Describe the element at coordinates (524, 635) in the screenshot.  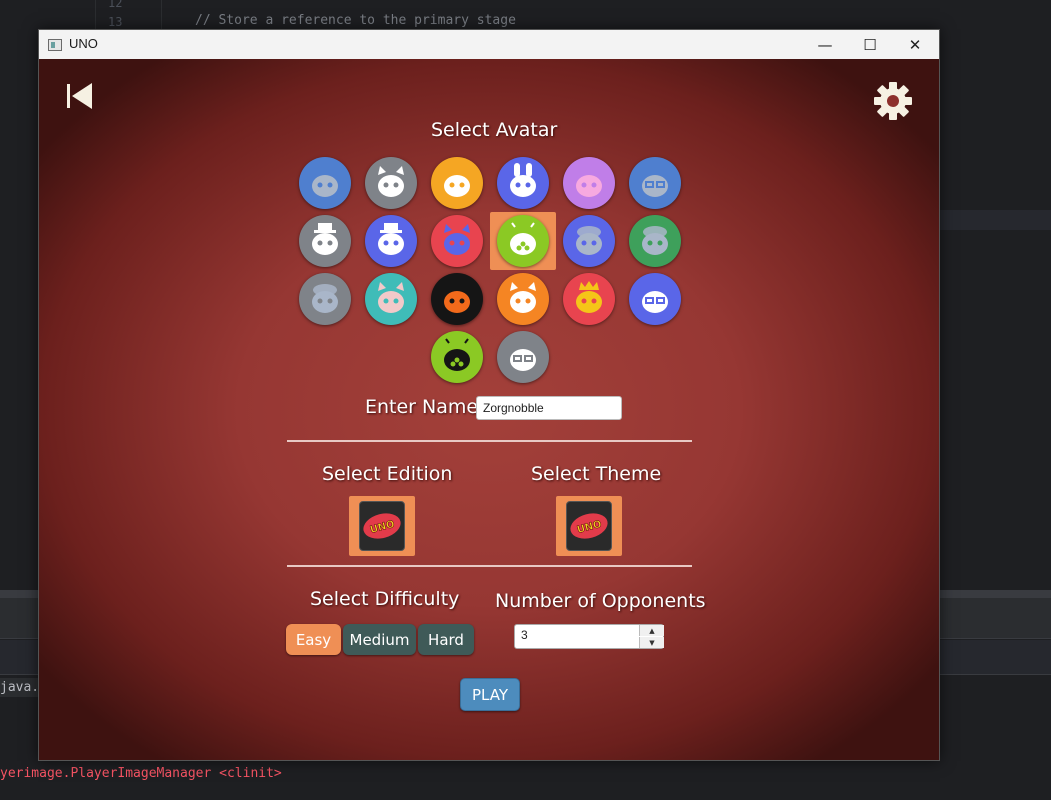
I see `opponents-value: 3` at that location.